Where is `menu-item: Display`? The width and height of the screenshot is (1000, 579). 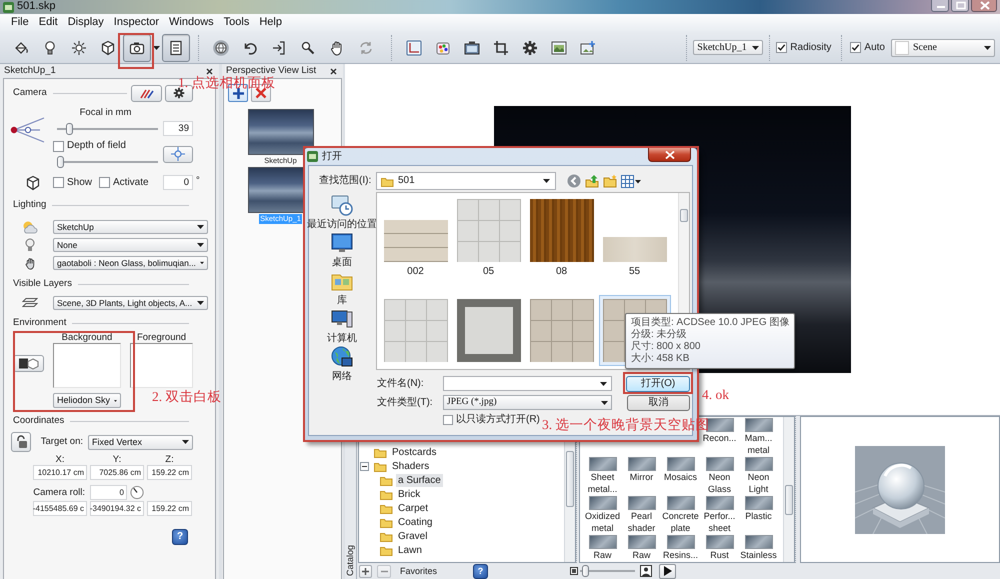
menu-item: Display is located at coordinates (86, 23).